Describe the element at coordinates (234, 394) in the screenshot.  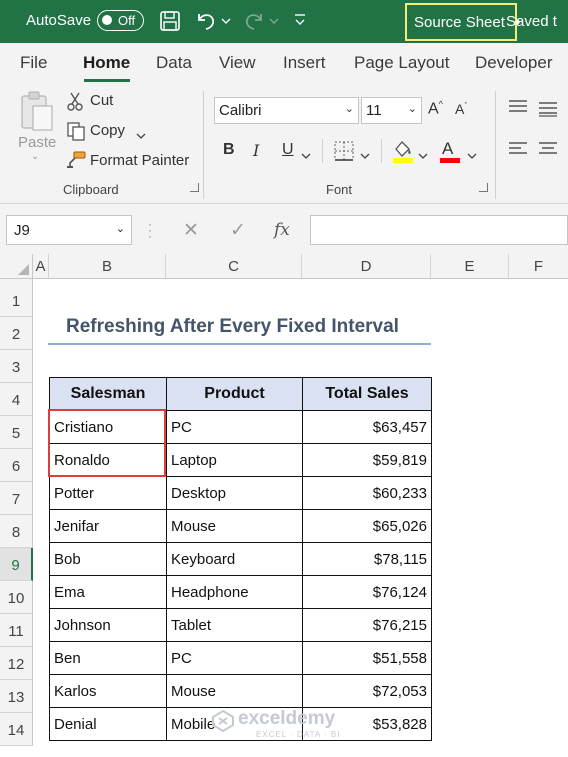
I see `header-product: Product` at that location.